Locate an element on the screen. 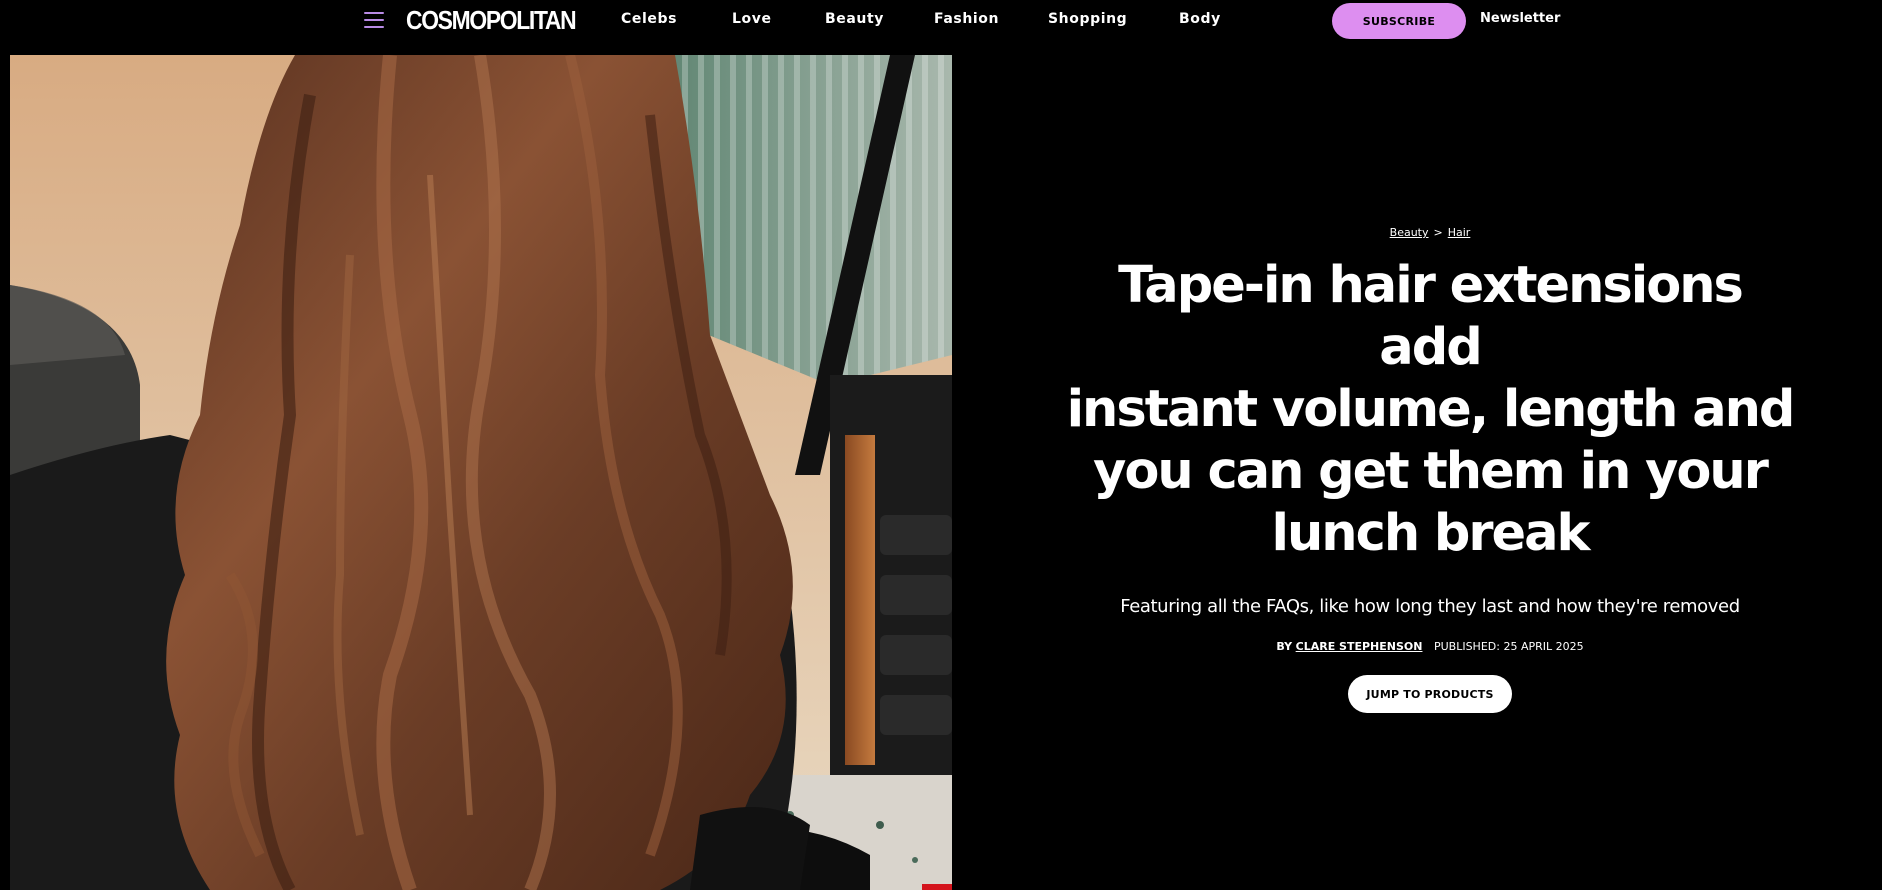  breadcrumb: Beauty > Hair is located at coordinates (1430, 233).